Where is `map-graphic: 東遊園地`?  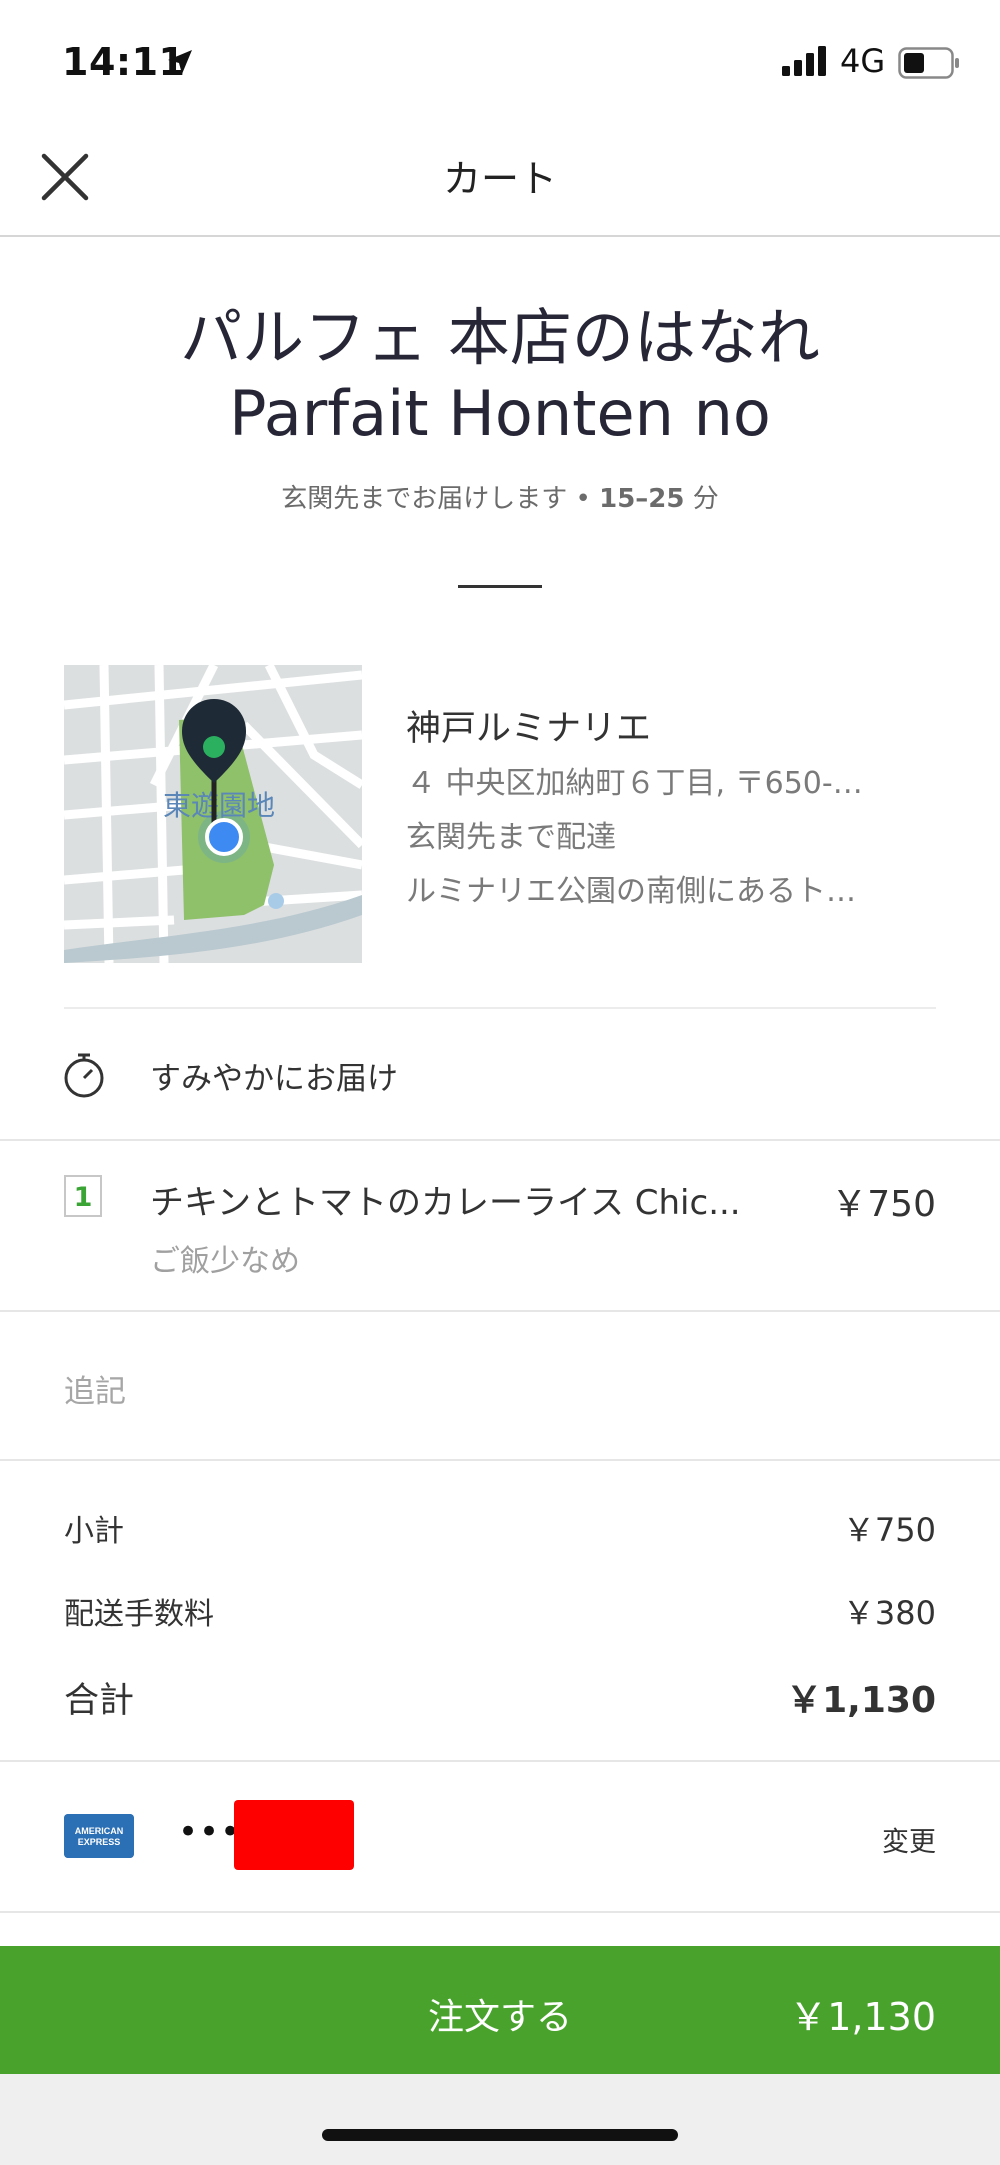
map-graphic: 東遊園地 is located at coordinates (213, 814).